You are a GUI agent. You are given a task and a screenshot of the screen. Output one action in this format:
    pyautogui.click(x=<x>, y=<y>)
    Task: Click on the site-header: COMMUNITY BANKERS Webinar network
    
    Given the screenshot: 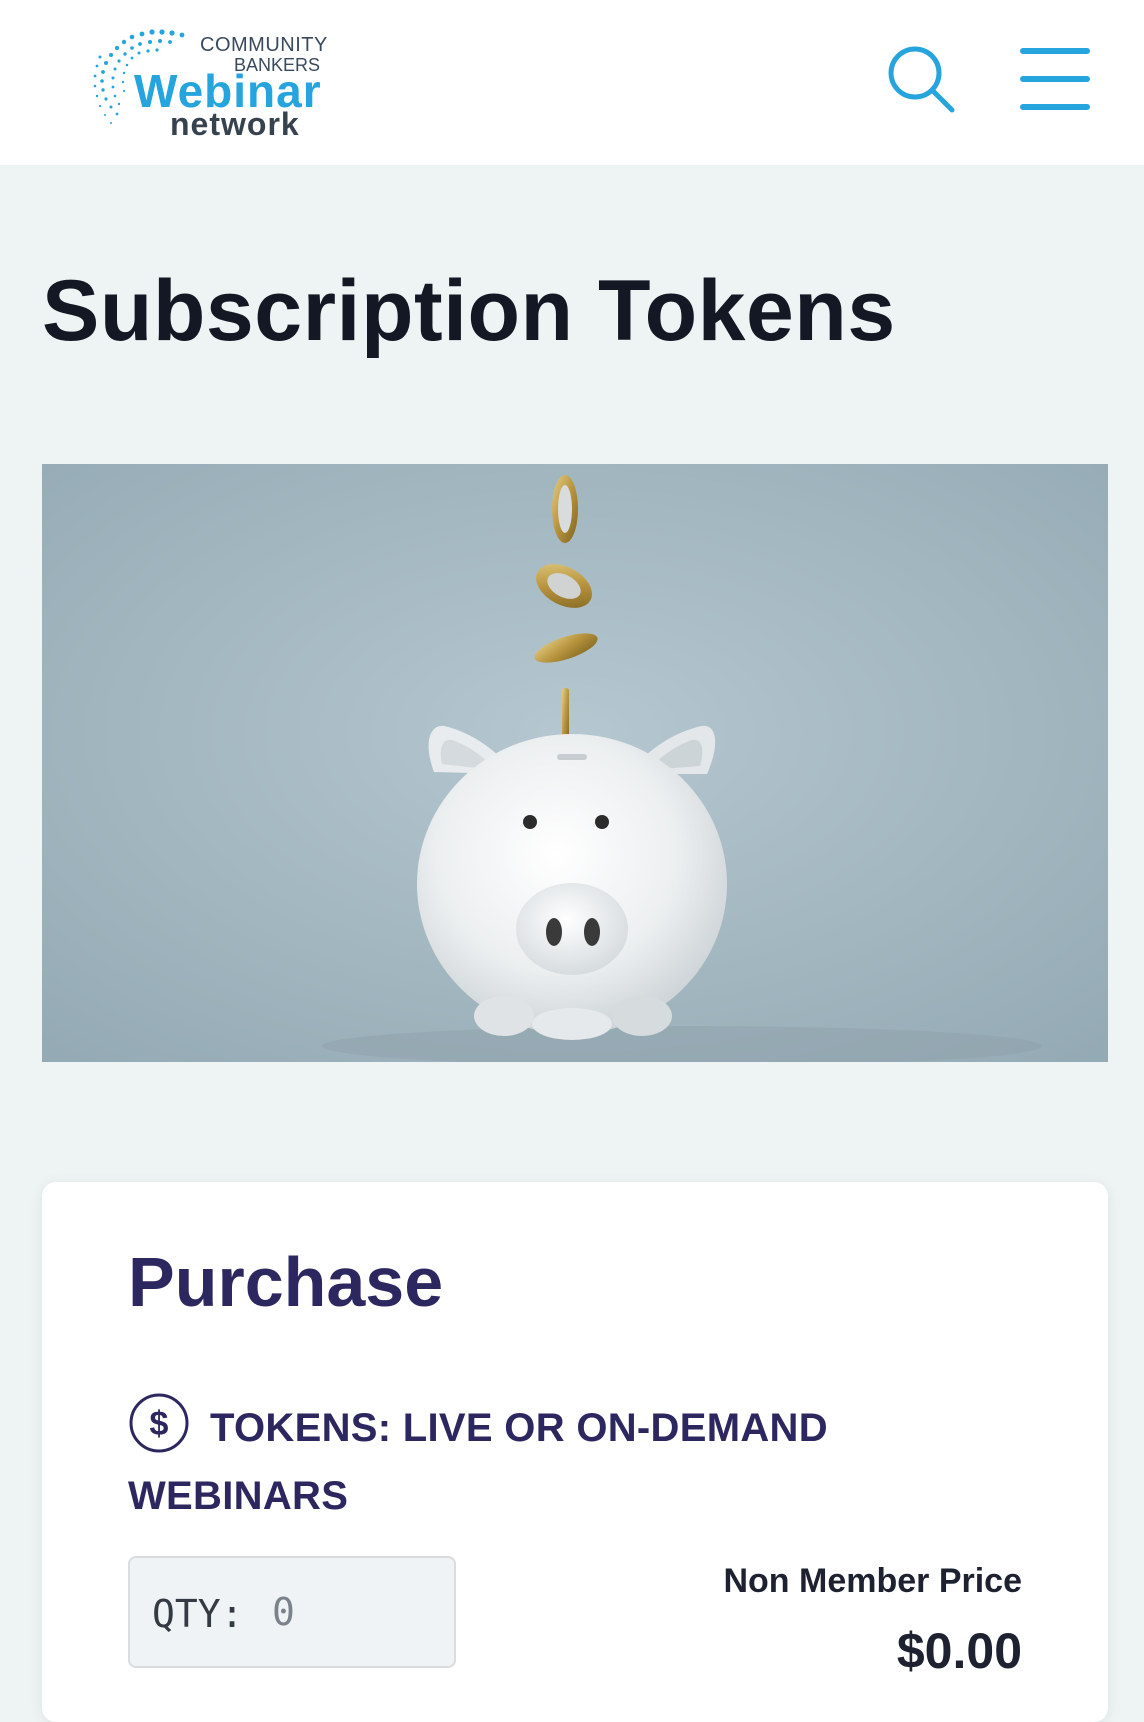 What is the action you would take?
    pyautogui.click(x=572, y=82)
    